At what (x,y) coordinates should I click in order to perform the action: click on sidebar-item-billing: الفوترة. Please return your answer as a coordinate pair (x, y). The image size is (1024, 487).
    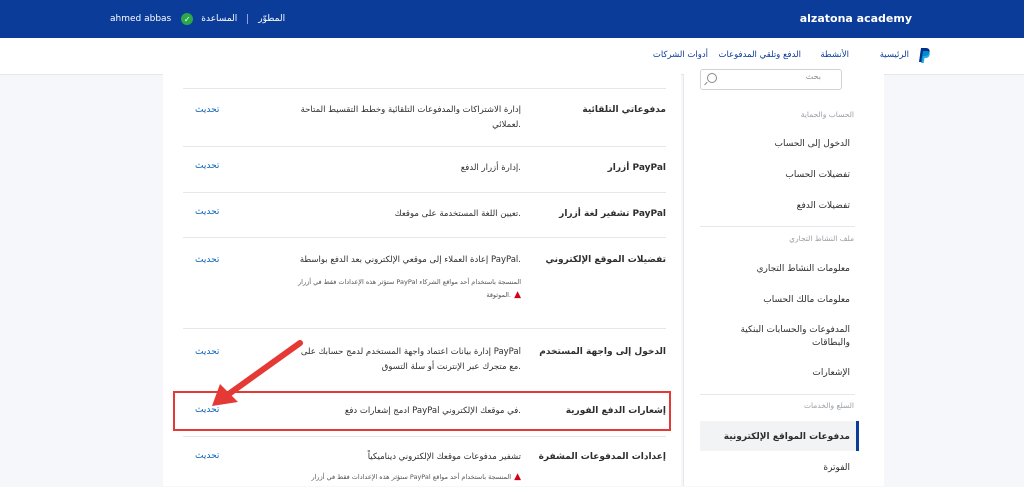
    Looking at the image, I should click on (780, 468).